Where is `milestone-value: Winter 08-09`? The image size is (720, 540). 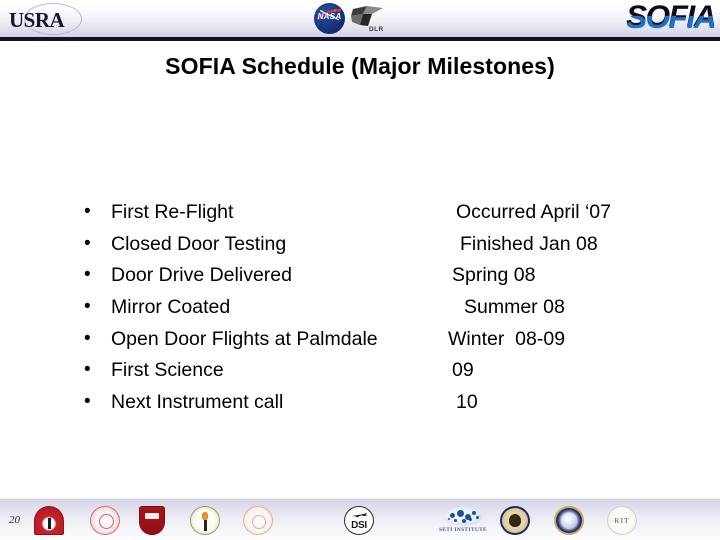 milestone-value: Winter 08-09 is located at coordinates (507, 338).